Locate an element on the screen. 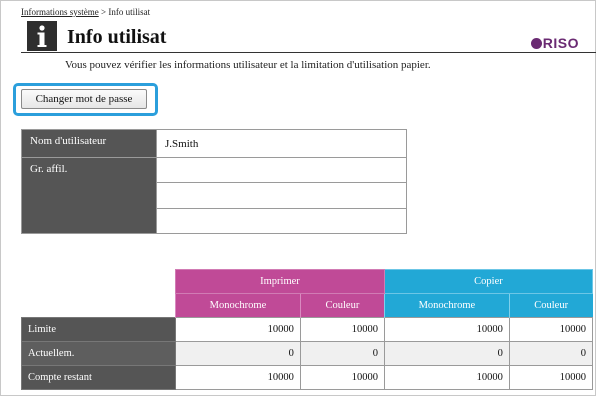 The width and height of the screenshot is (596, 396). copy-group-header: Copier is located at coordinates (488, 281).